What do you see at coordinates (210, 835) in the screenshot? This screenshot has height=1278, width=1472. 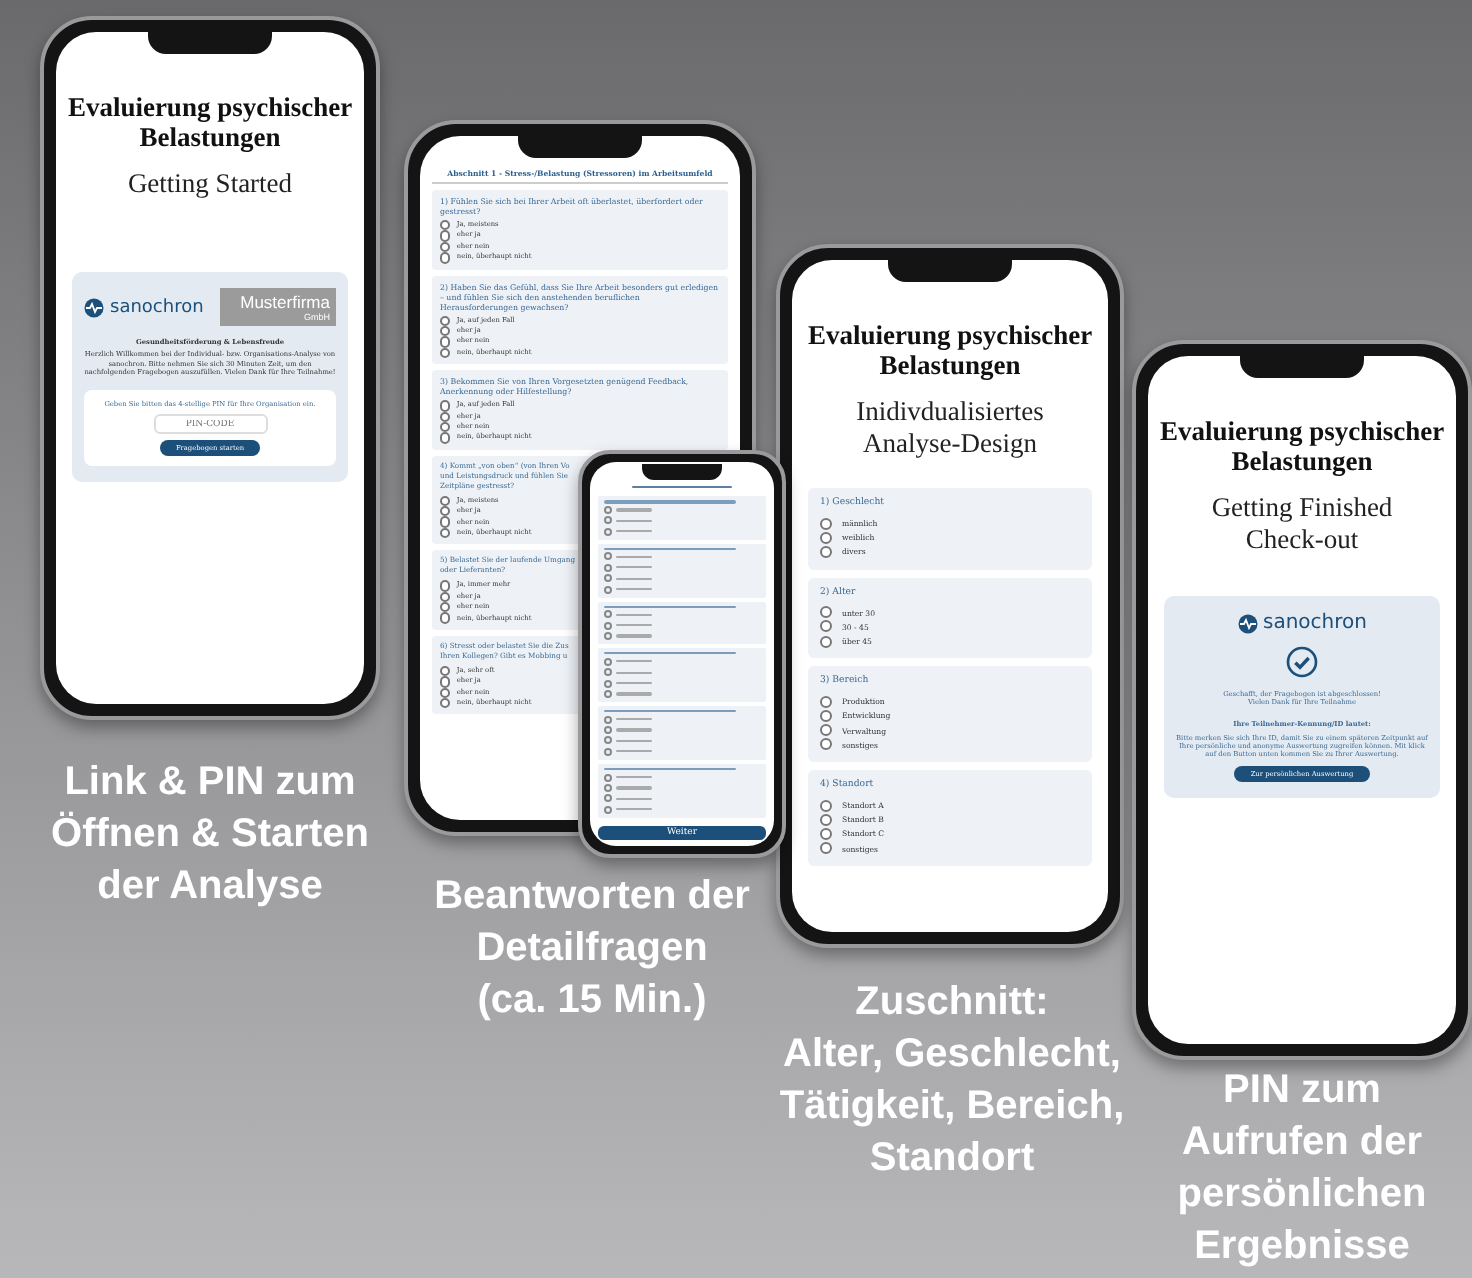 I see `step-caption: Link & PIN zum Öffnen & Starten der Analyse` at bounding box center [210, 835].